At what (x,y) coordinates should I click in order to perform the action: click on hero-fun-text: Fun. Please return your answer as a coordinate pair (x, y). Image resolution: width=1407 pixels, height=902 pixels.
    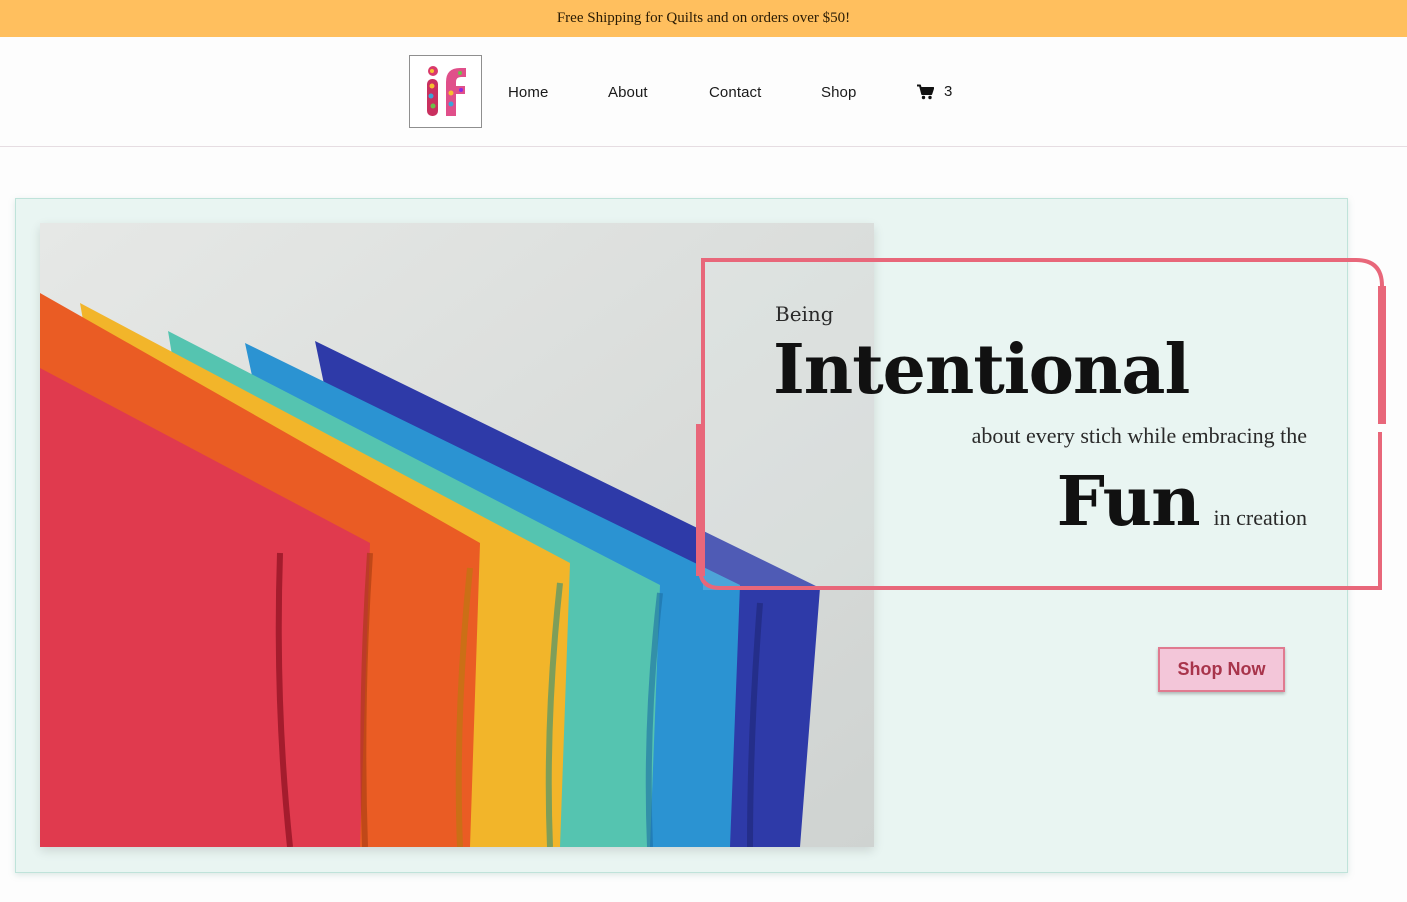
    Looking at the image, I should click on (1128, 502).